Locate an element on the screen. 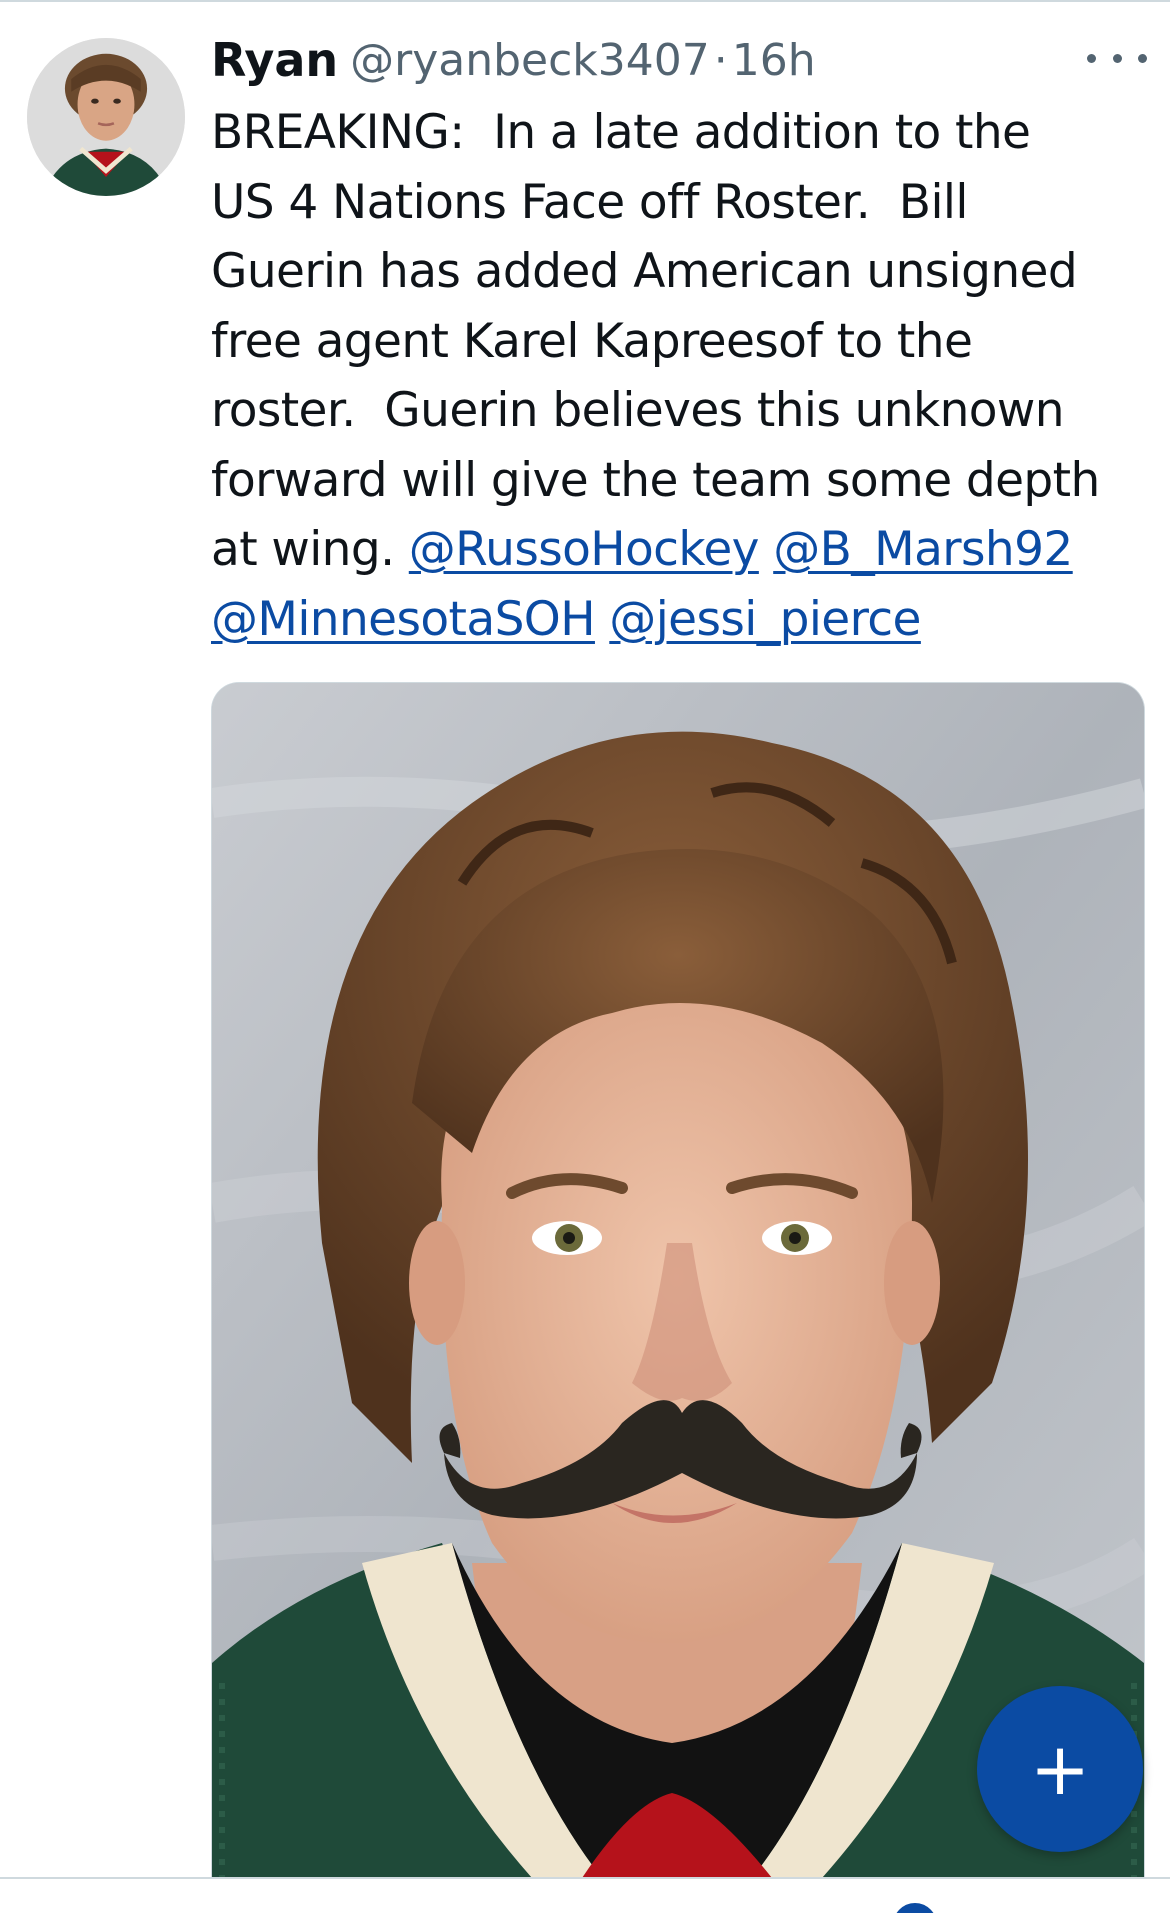 The height and width of the screenshot is (1913, 1170). mention-link-jessi-pierce: @jessi_pierce is located at coordinates (765, 619).